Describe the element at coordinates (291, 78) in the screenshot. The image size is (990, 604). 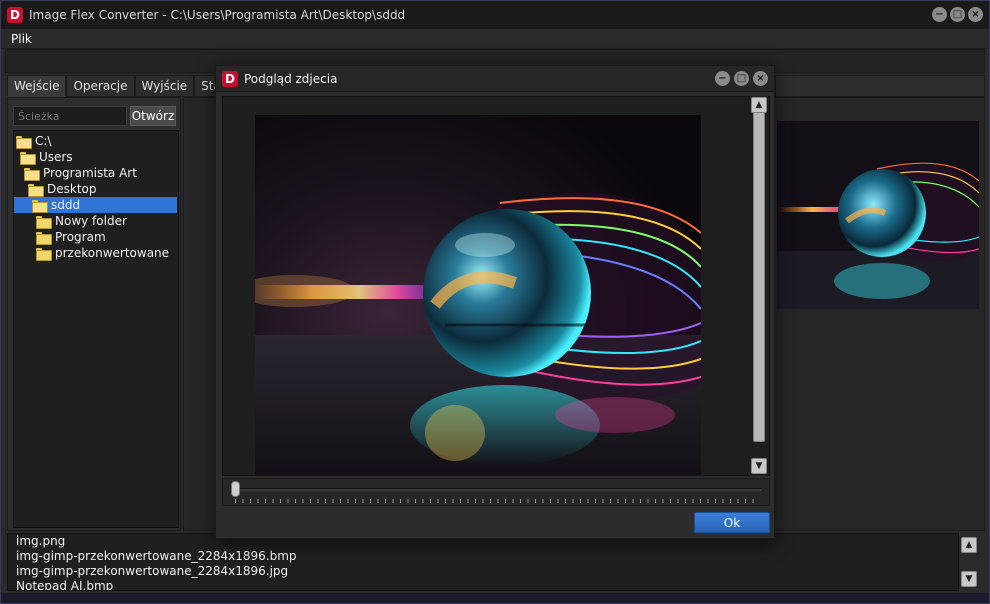
I see `dialog-title: Podgląd zdjecia` at that location.